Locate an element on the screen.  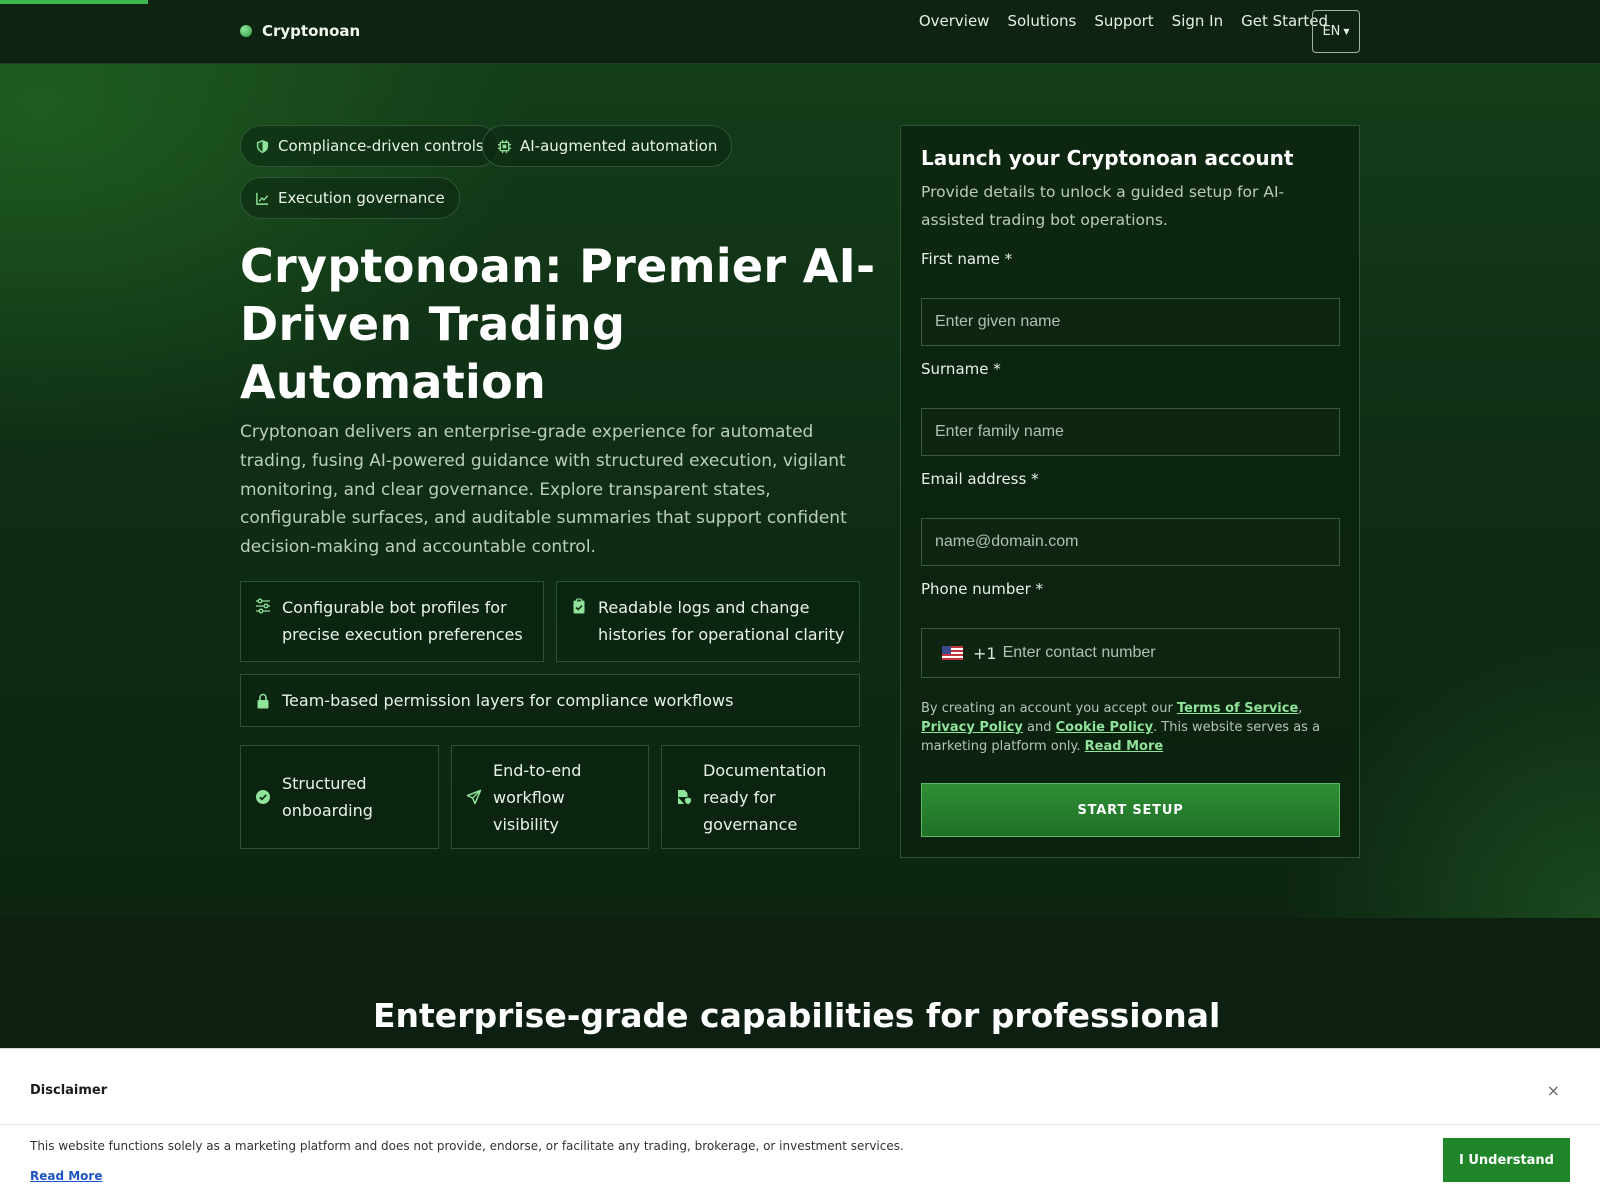
pill-ai-automation: AI-augmented automation is located at coordinates (607, 146).